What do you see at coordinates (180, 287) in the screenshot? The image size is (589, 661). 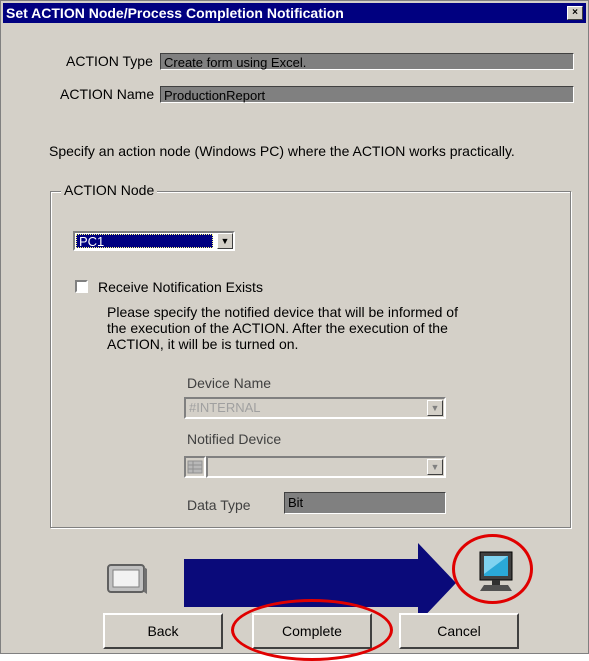 I see `receive-notification-label: Receive Notification Exists` at bounding box center [180, 287].